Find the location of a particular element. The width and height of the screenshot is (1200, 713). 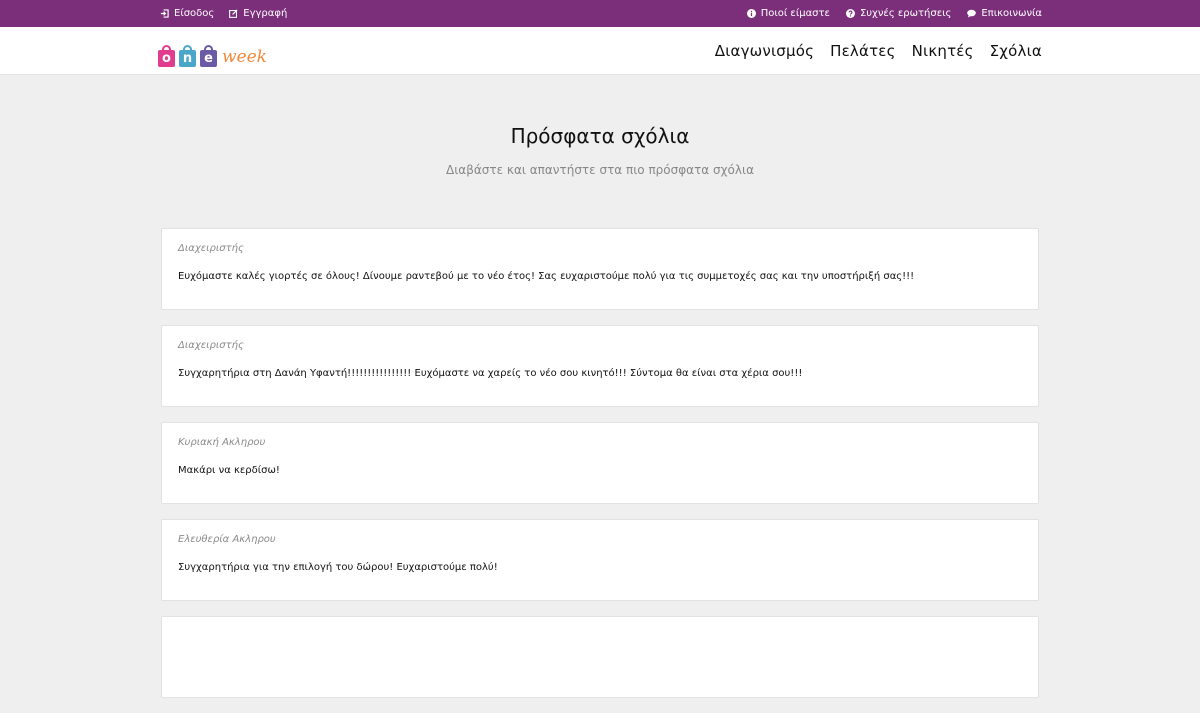

about-label: Ποιοί είμαστε is located at coordinates (795, 13).